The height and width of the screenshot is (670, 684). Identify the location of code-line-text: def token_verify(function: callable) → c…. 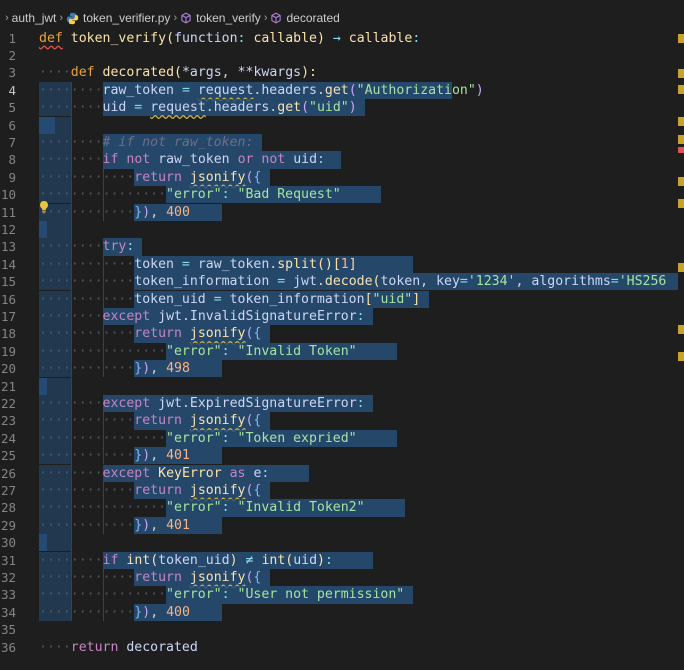
(229, 38).